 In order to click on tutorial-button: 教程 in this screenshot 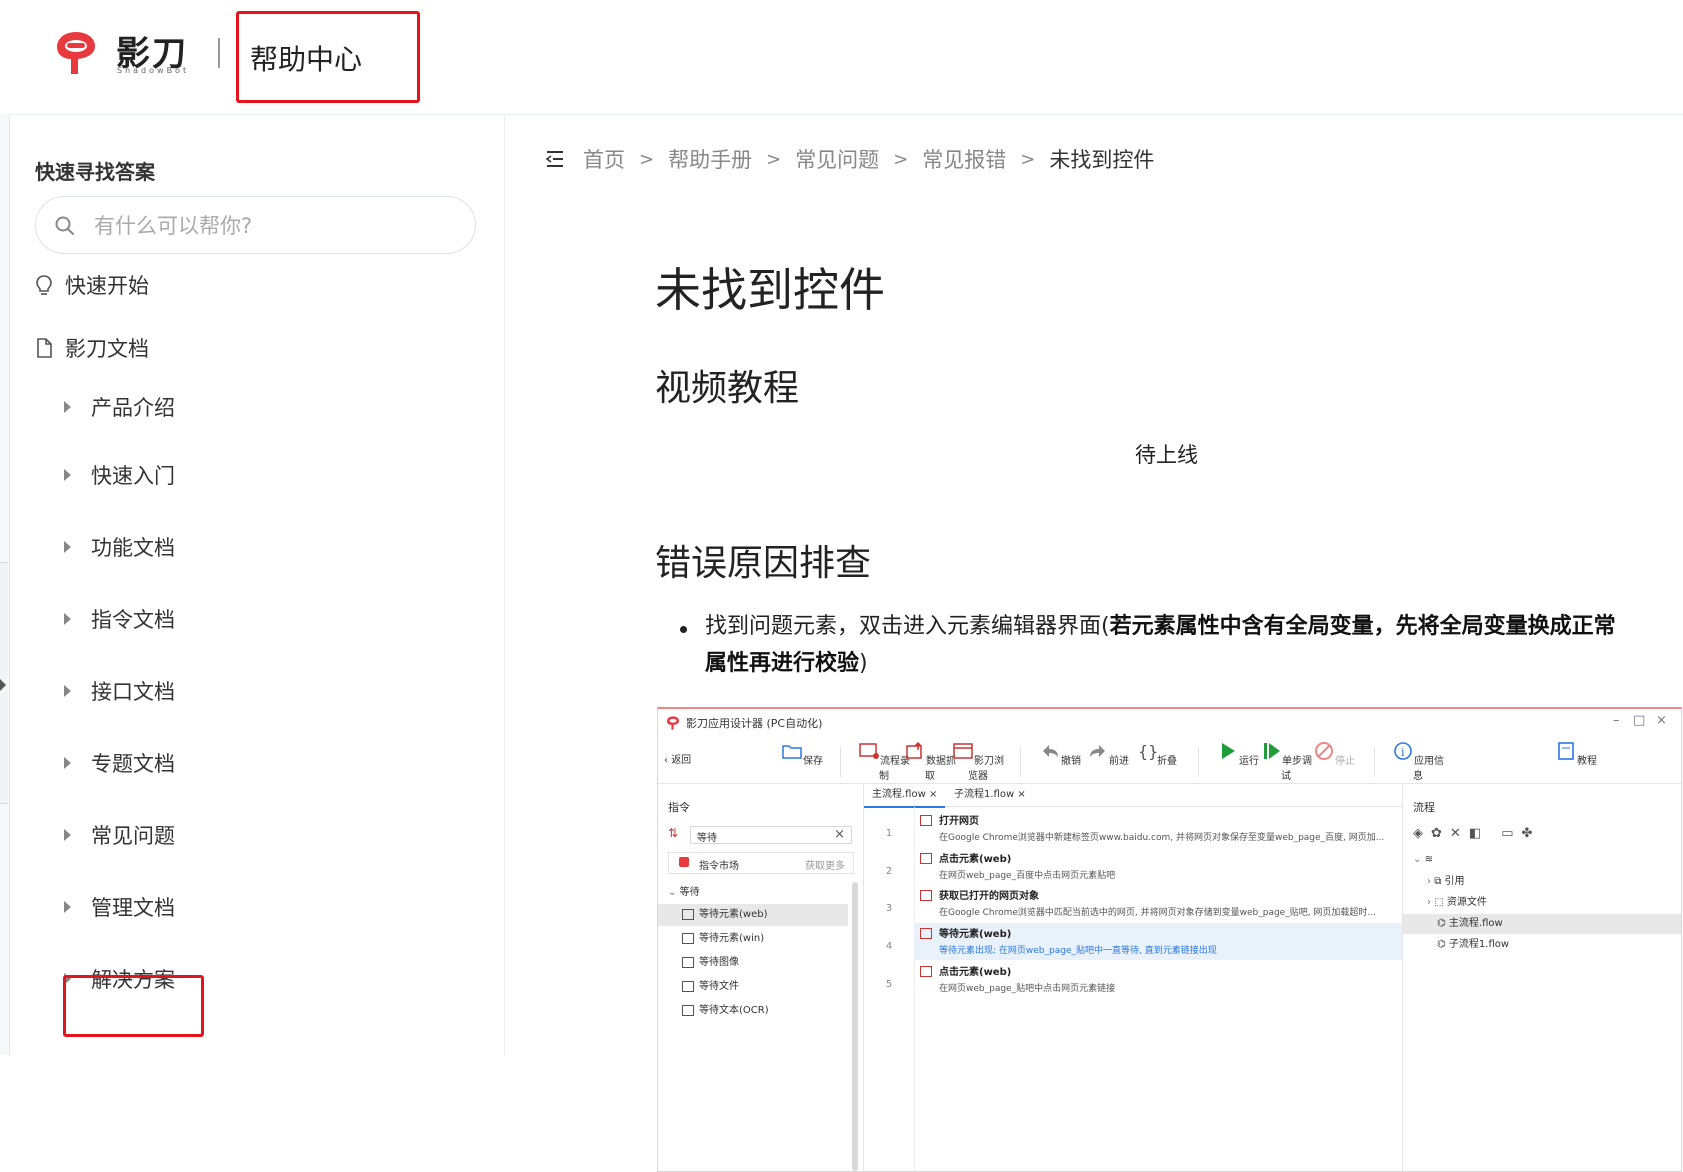, I will do `click(1576, 754)`.